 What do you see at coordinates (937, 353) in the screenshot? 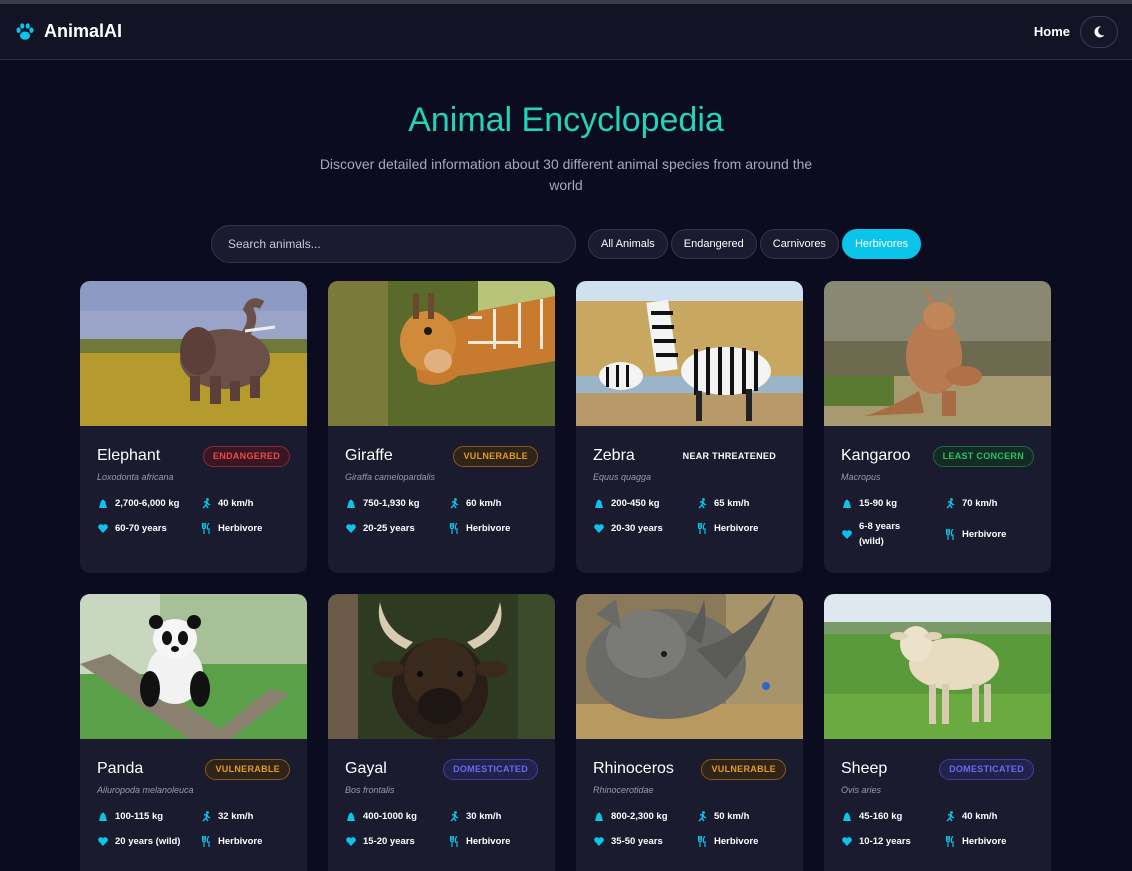
I see `kangaroo-photo` at bounding box center [937, 353].